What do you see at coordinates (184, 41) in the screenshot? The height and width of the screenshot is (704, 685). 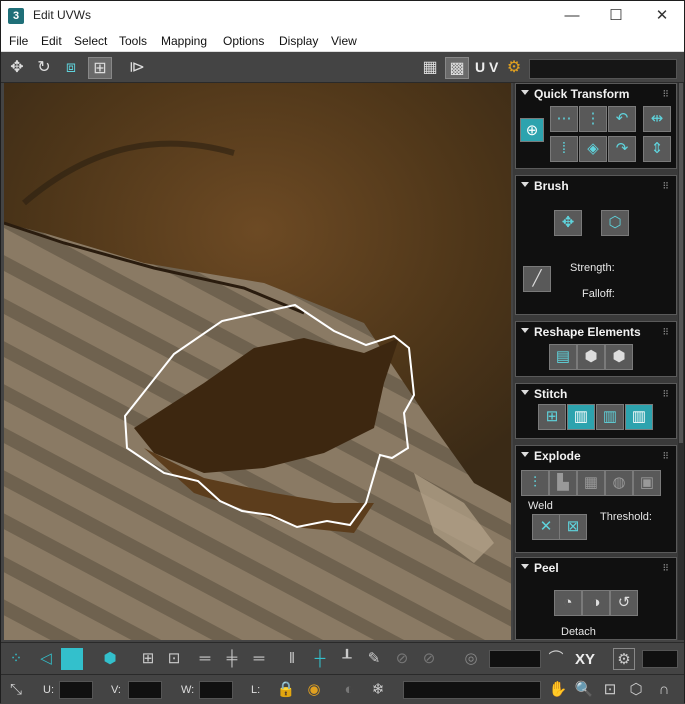 I see `menu-mapping: Mapping` at bounding box center [184, 41].